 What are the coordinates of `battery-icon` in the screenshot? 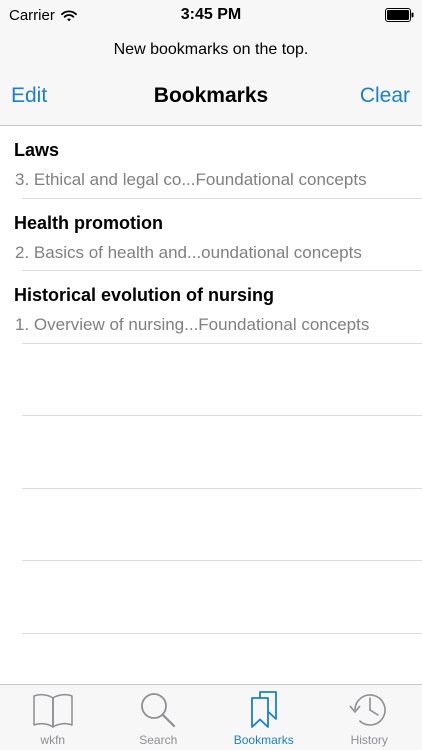 It's located at (399, 15).